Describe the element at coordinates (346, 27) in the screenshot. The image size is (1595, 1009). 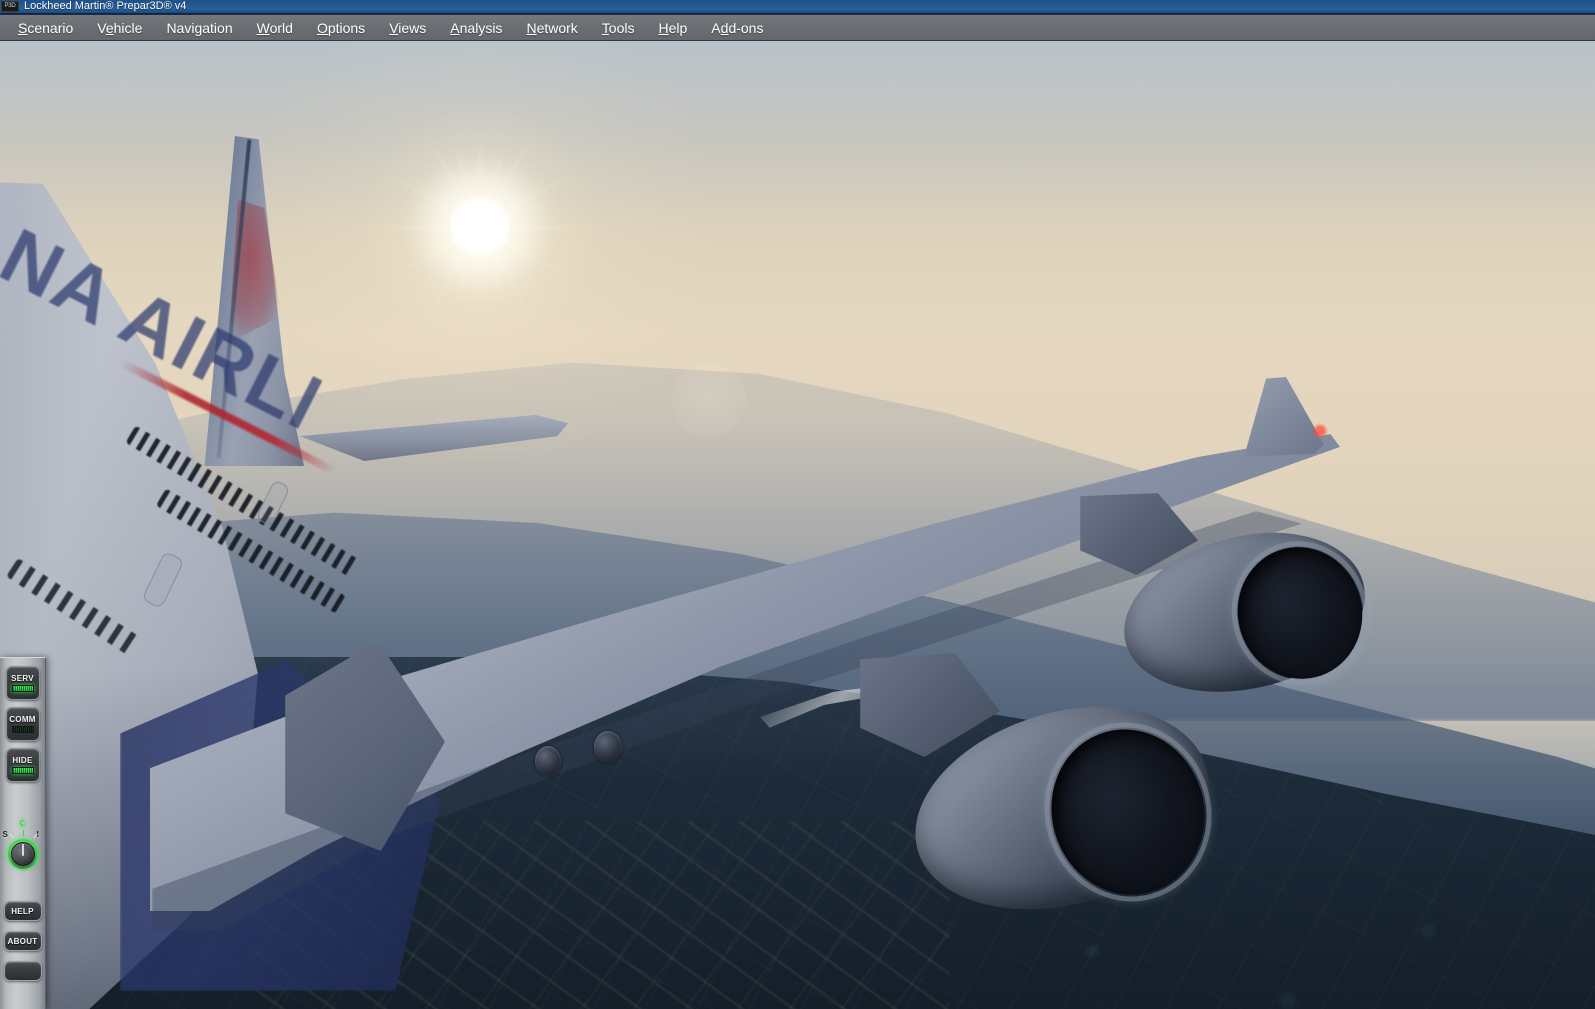
I see `menu-label-options: ptions` at that location.